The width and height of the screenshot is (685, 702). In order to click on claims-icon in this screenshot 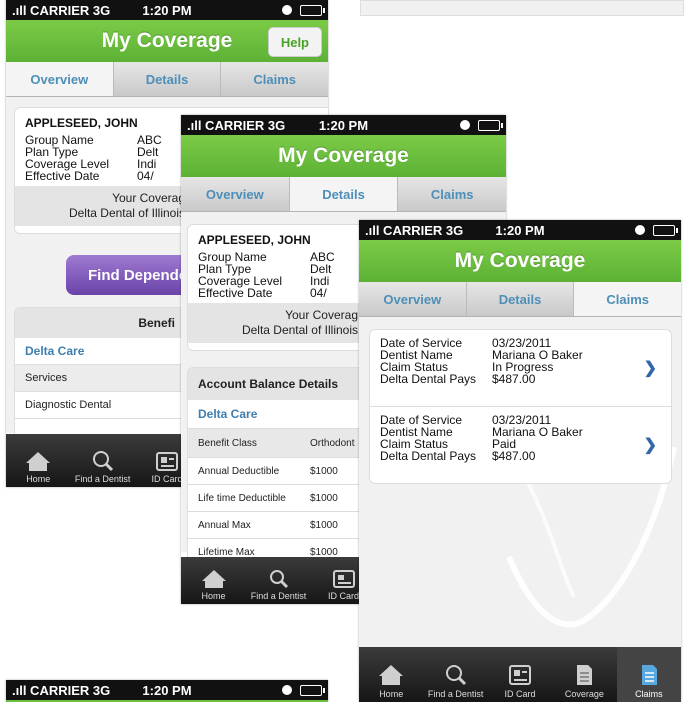, I will do `click(649, 675)`.